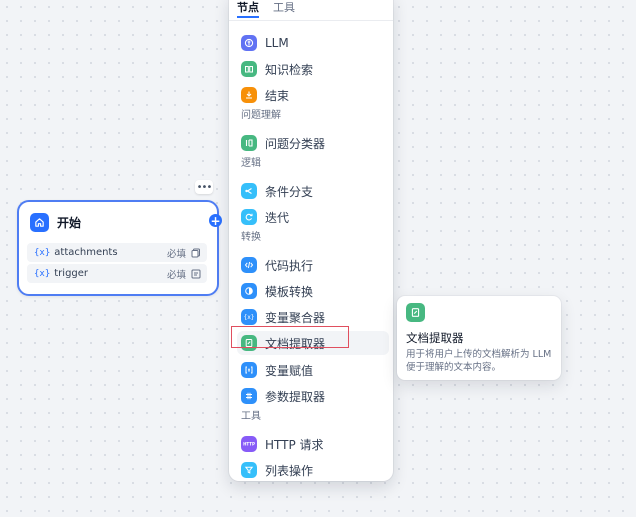  I want to click on node-item-parameter-extractor: 参数提取器, so click(313, 396).